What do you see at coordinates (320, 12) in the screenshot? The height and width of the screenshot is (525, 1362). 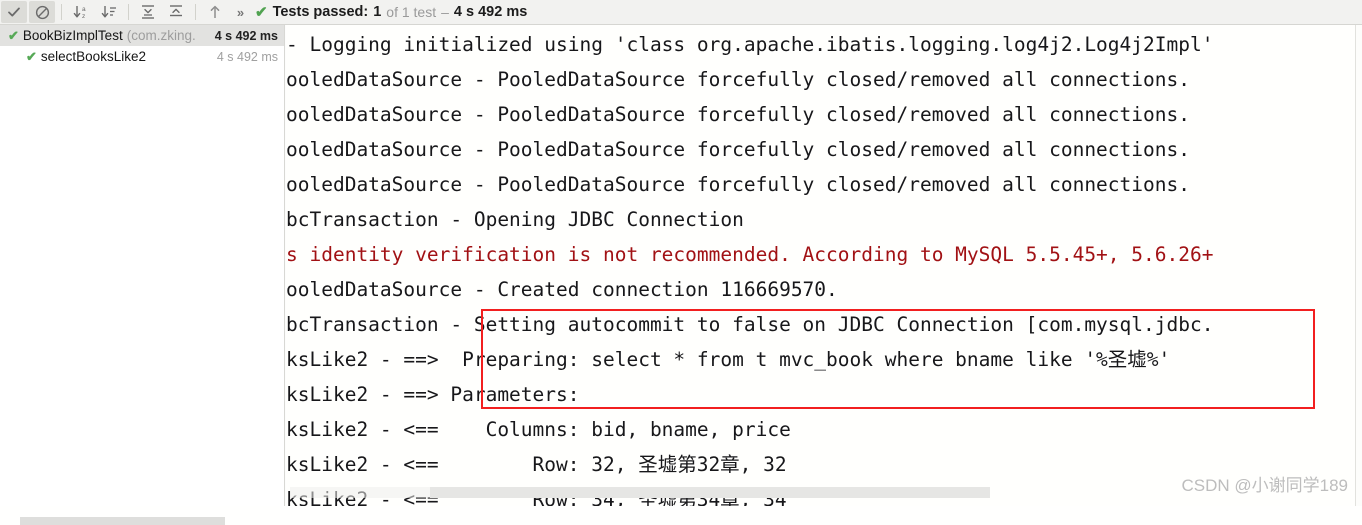 I see `tests-passed-label: Tests passed:` at bounding box center [320, 12].